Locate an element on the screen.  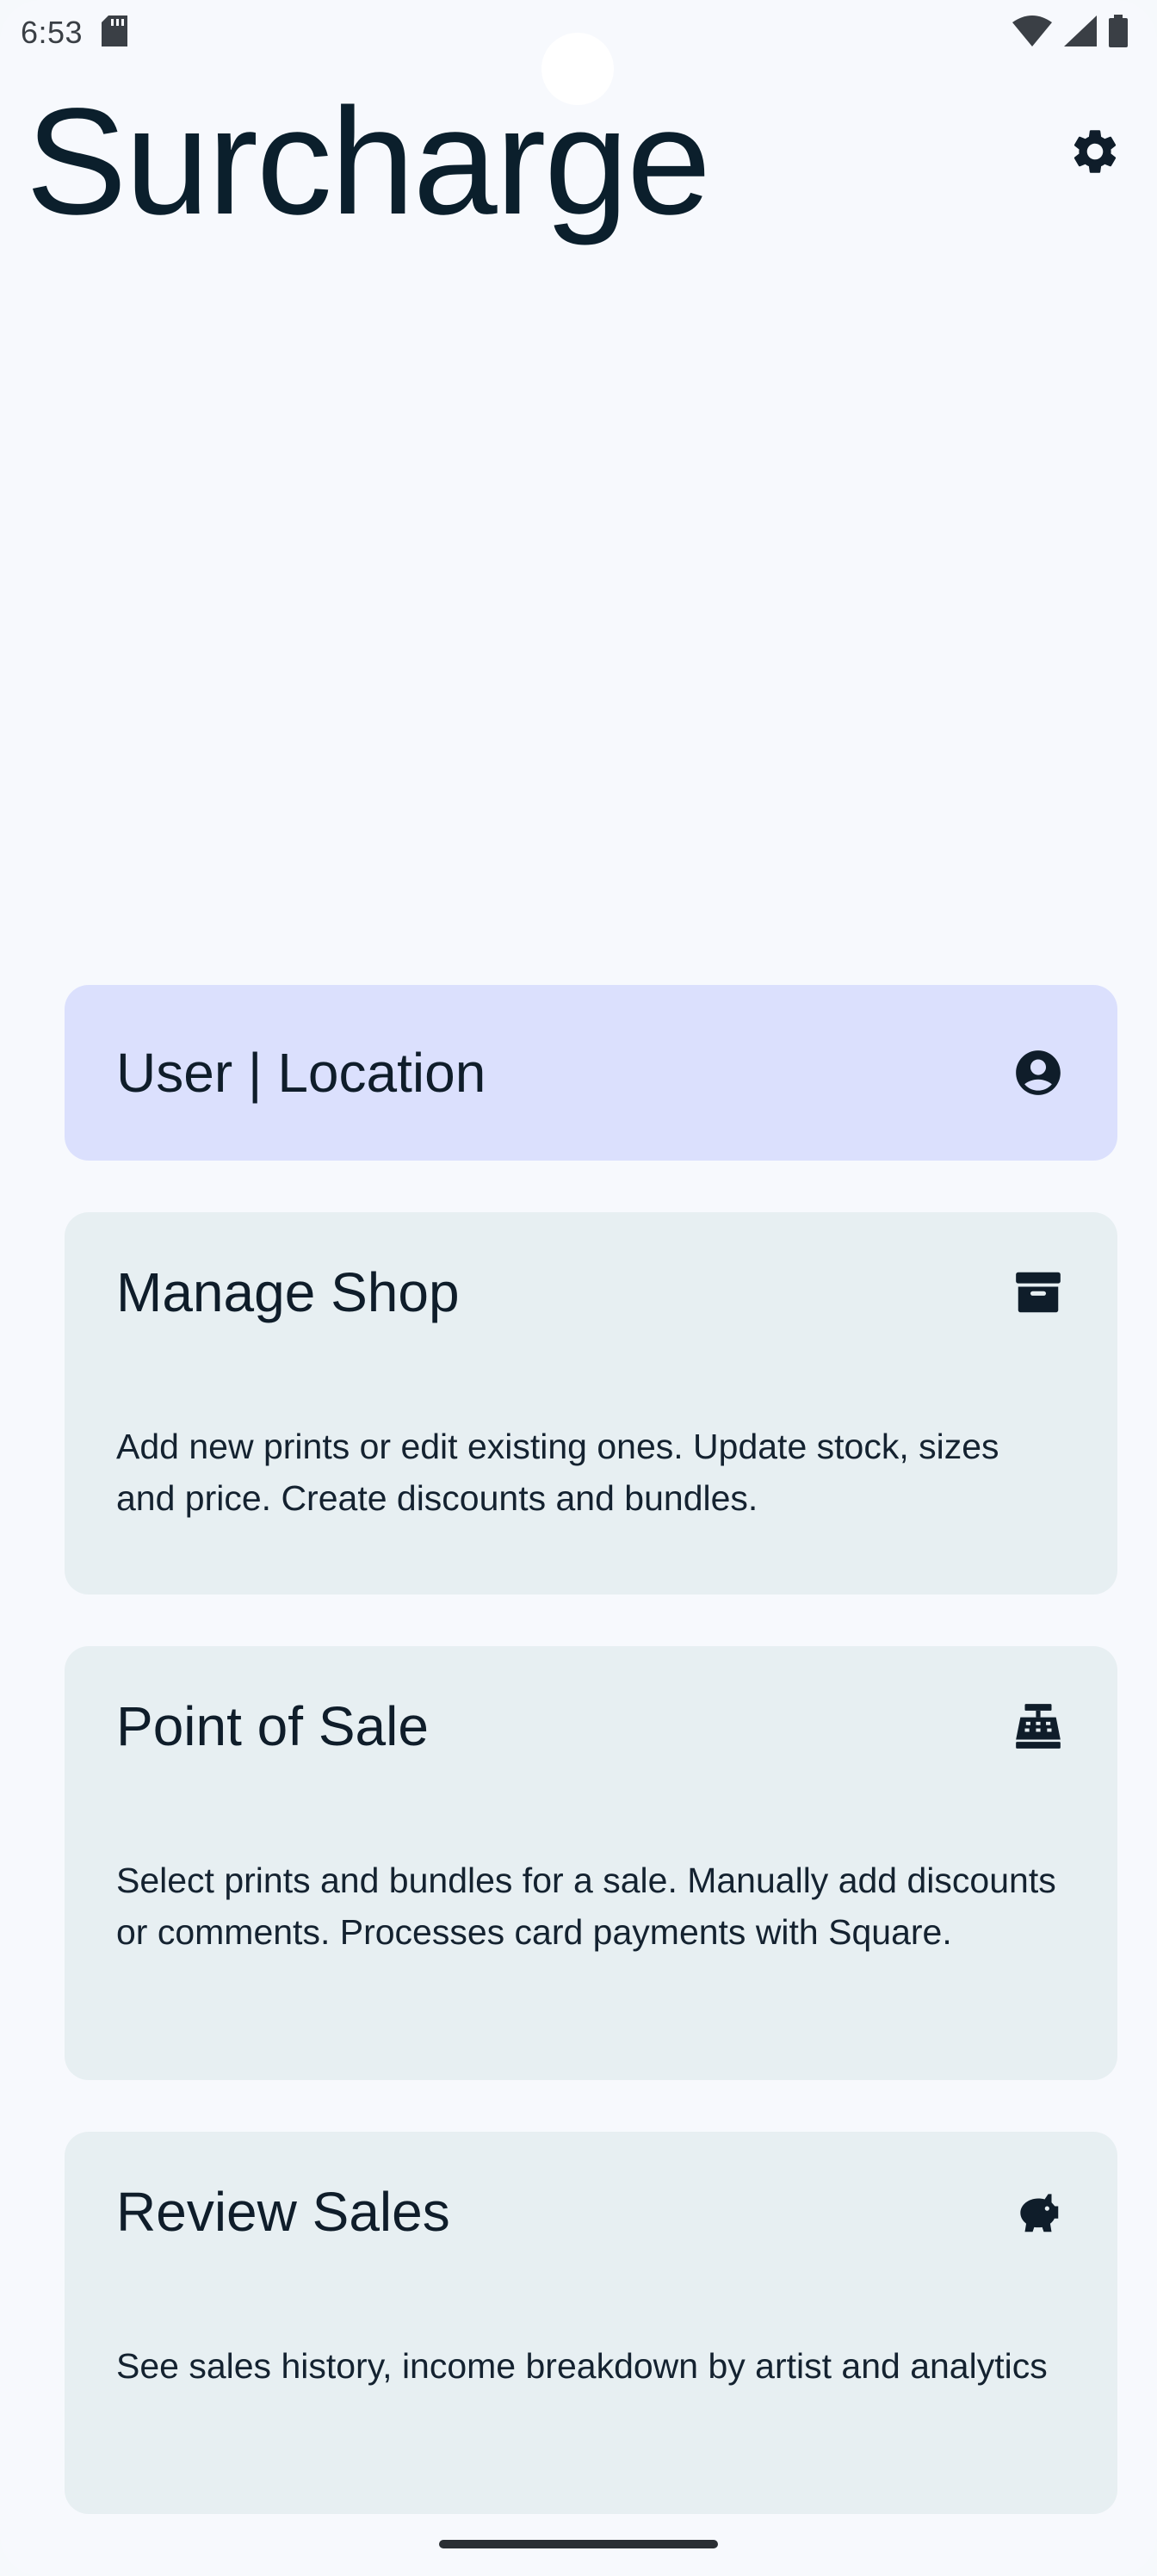
card-header: User | Location is located at coordinates (591, 1073).